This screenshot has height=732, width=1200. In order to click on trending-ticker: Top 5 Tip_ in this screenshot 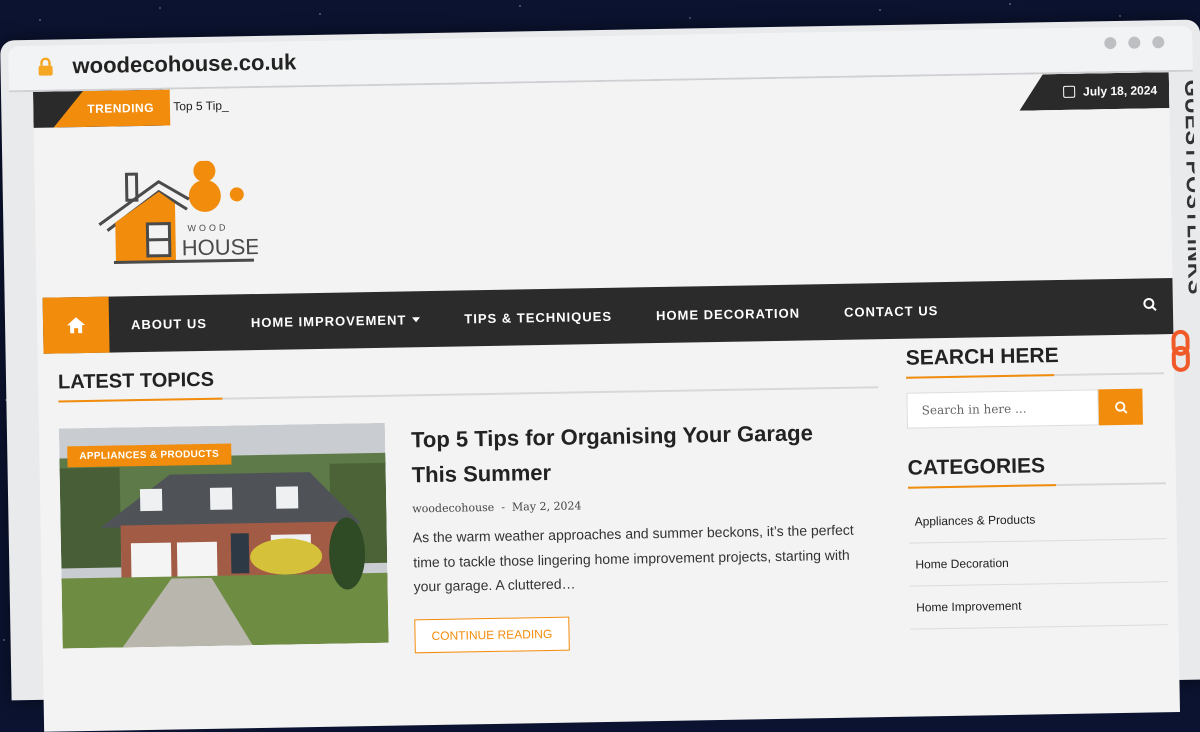, I will do `click(201, 105)`.